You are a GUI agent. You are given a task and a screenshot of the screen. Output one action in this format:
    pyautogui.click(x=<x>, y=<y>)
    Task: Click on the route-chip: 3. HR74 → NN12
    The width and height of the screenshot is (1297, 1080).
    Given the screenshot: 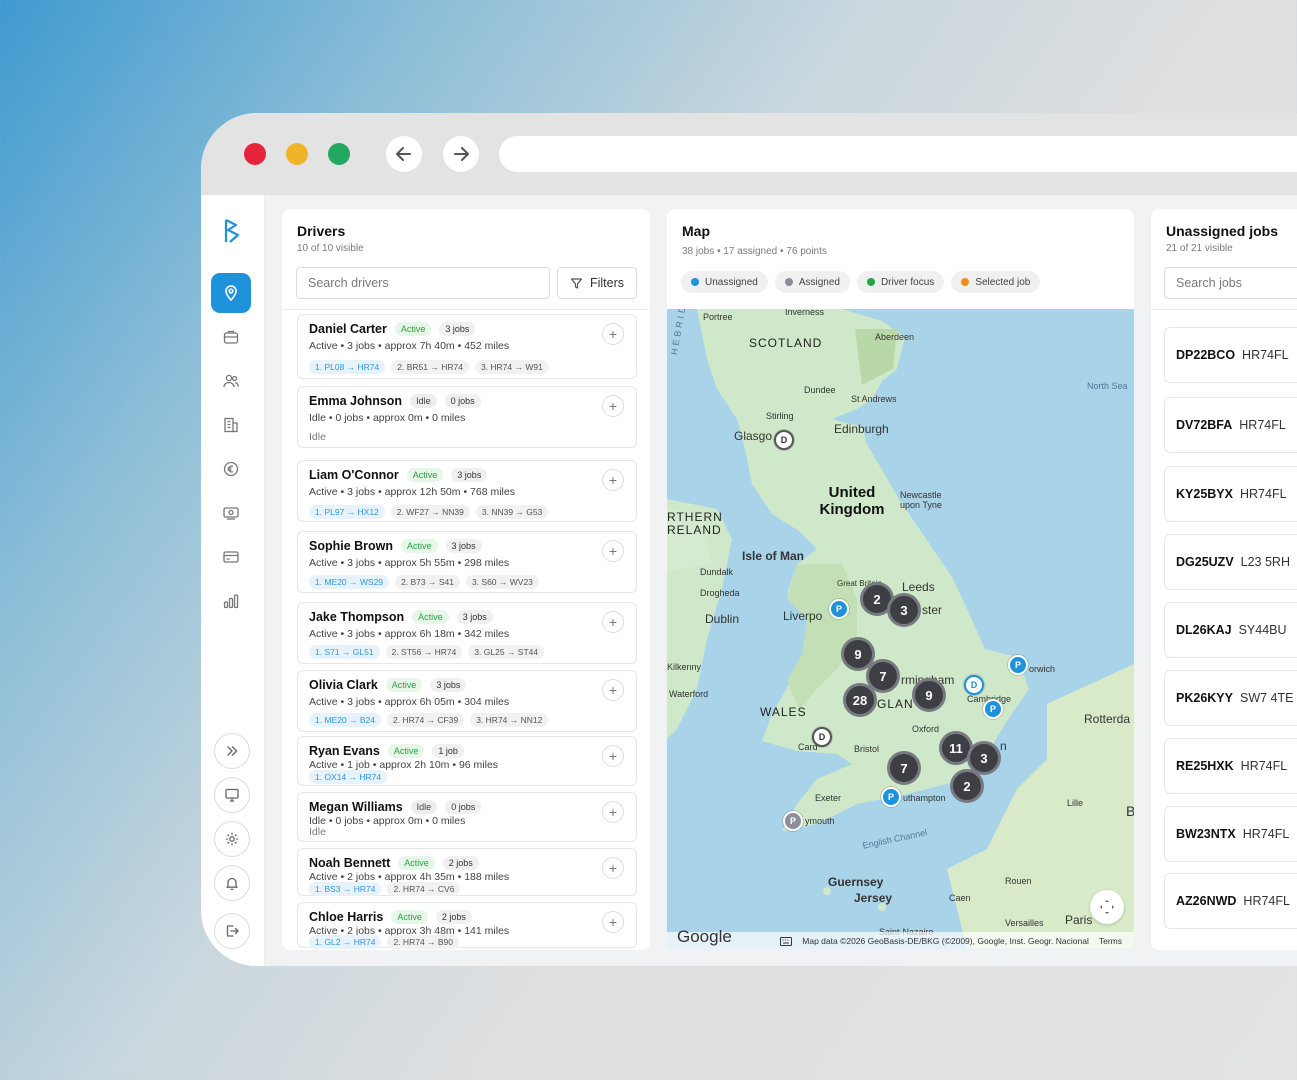 What is the action you would take?
    pyautogui.click(x=509, y=720)
    